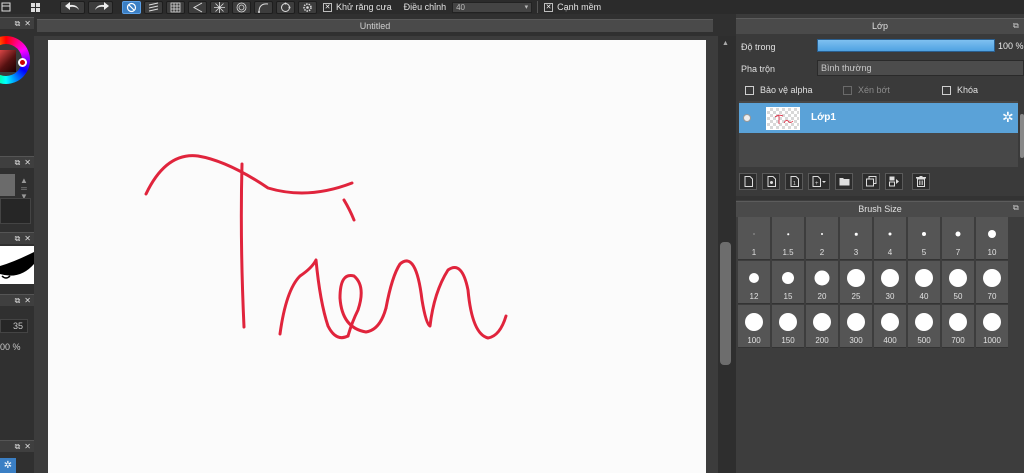 The height and width of the screenshot is (473, 1024). What do you see at coordinates (241, 7) in the screenshot?
I see `concentric-snap-button` at bounding box center [241, 7].